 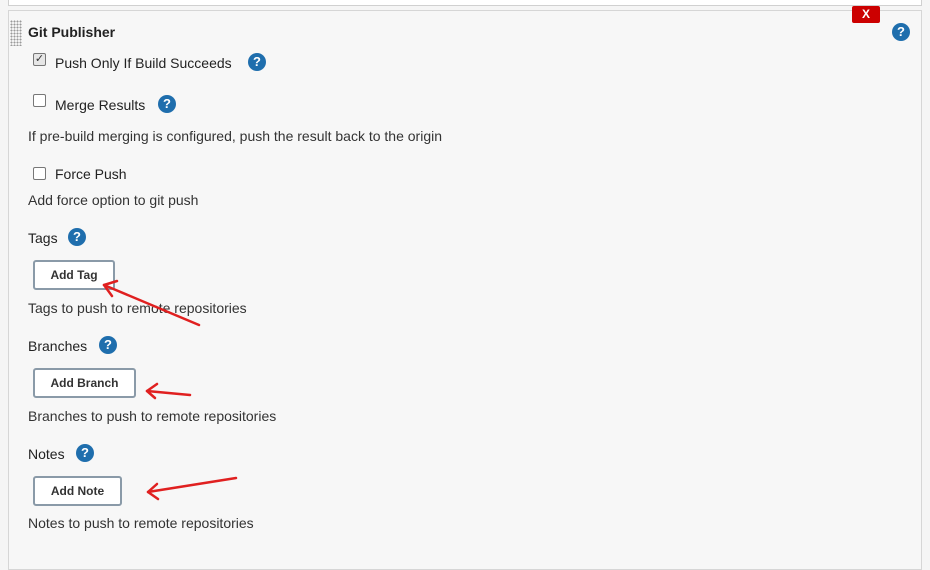 What do you see at coordinates (192, 488) in the screenshot?
I see `arrow-to-add-note-icon` at bounding box center [192, 488].